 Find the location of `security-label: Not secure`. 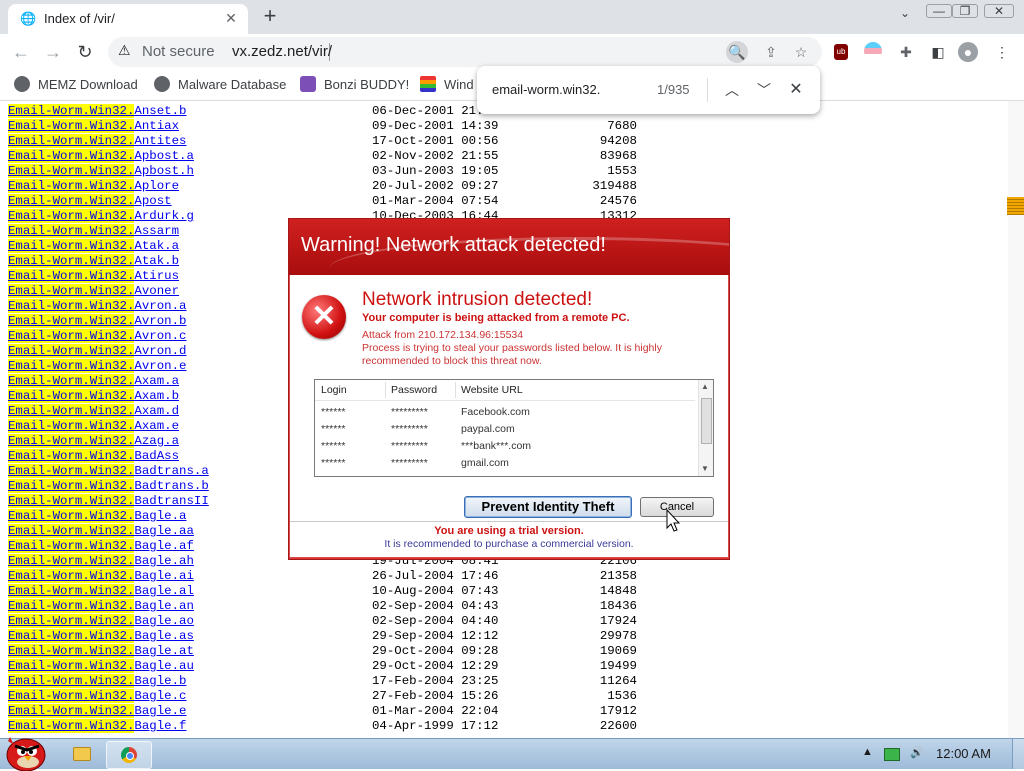

security-label: Not secure is located at coordinates (178, 51).